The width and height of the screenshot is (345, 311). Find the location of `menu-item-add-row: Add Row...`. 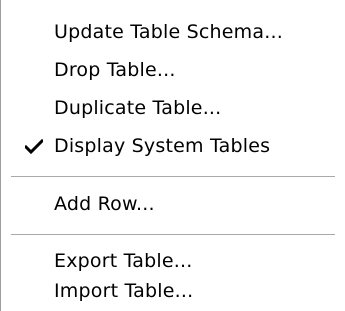

menu-item-add-row: Add Row... is located at coordinates (173, 204).